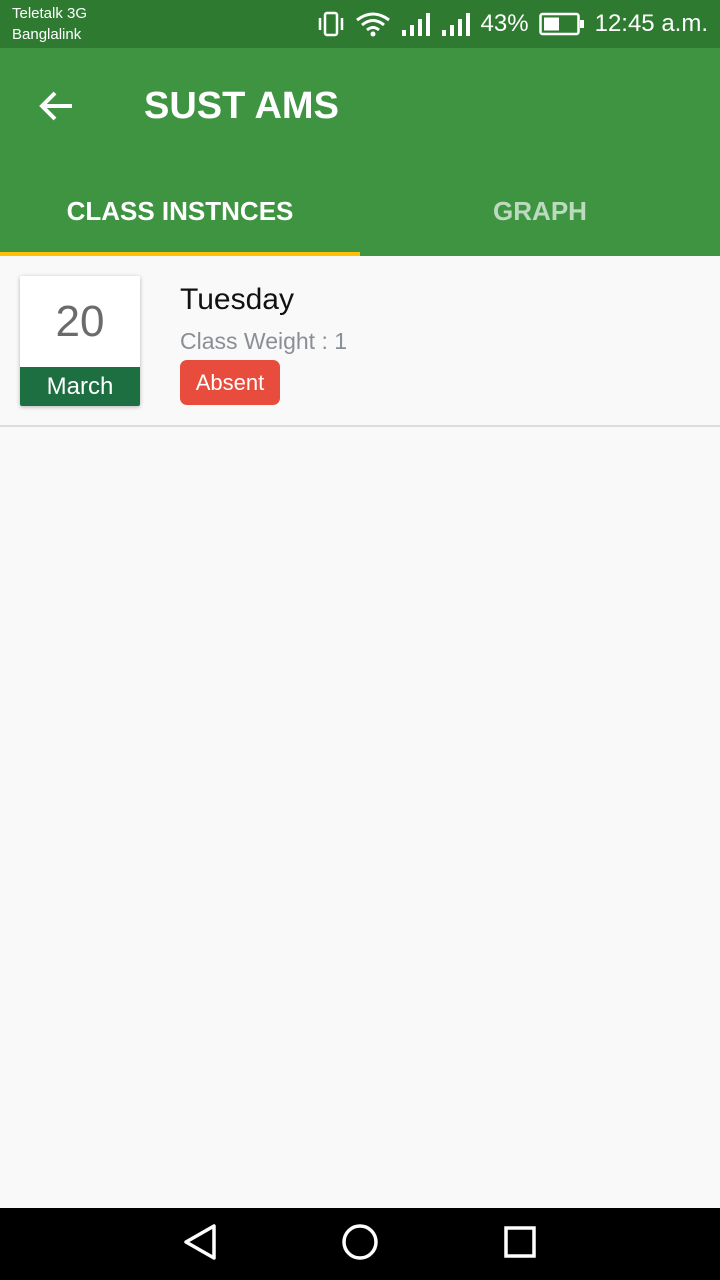 The height and width of the screenshot is (1280, 720). What do you see at coordinates (651, 23) in the screenshot?
I see `clock: 12:45 a.m.` at bounding box center [651, 23].